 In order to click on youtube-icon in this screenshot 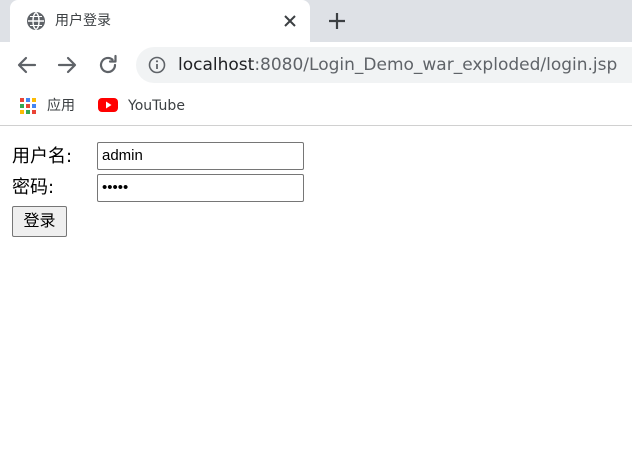, I will do `click(108, 105)`.